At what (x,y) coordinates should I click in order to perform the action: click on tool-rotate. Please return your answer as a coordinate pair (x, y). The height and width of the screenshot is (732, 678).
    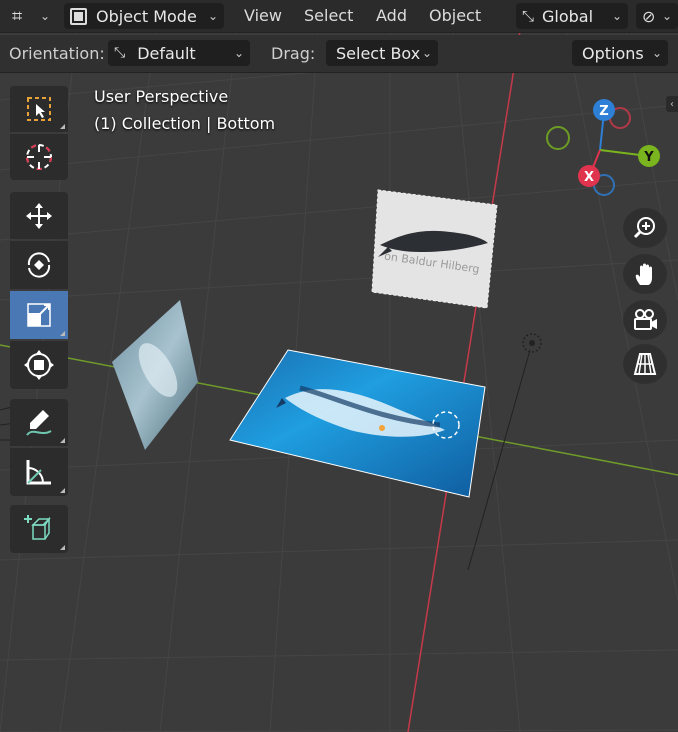
    Looking at the image, I should click on (39, 265).